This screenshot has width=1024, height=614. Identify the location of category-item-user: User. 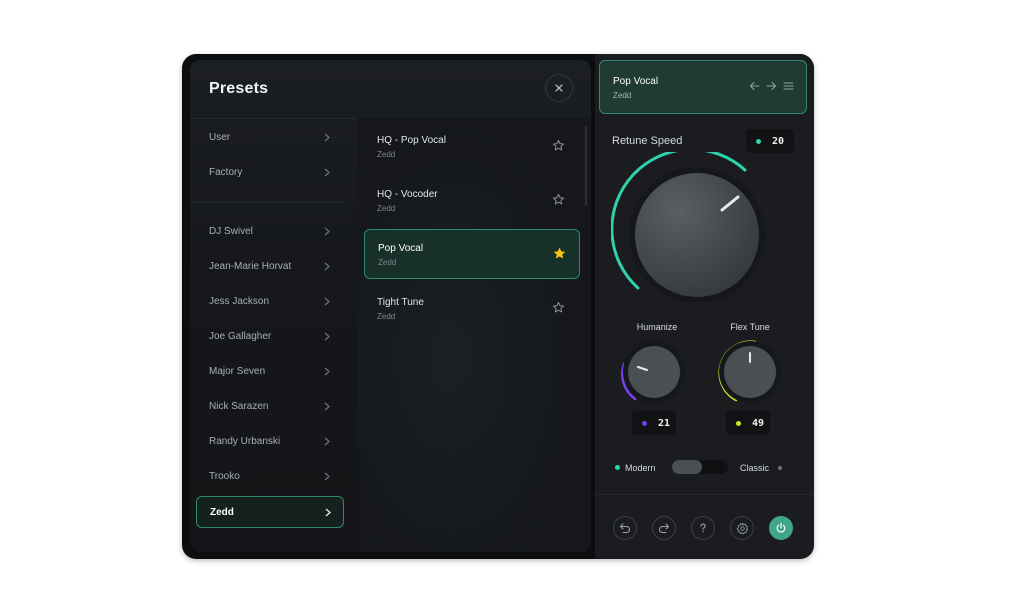
(269, 137).